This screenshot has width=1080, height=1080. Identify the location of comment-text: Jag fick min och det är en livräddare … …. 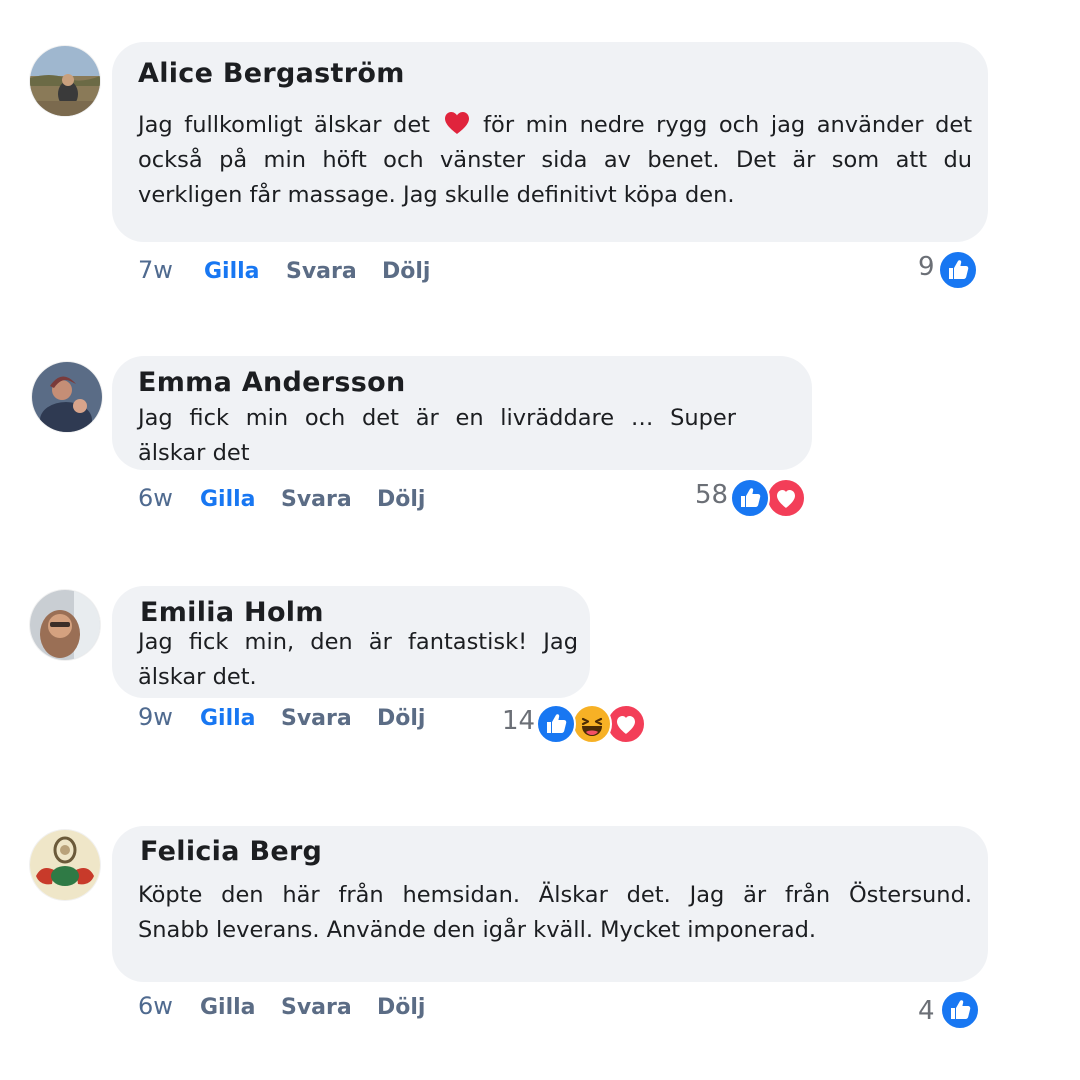
(437, 436).